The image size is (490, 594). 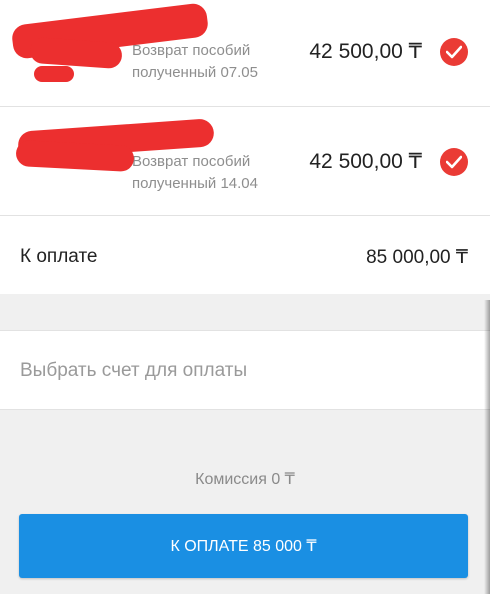 What do you see at coordinates (195, 172) in the screenshot?
I see `payment-description: Возврат пособий полученный 14.04` at bounding box center [195, 172].